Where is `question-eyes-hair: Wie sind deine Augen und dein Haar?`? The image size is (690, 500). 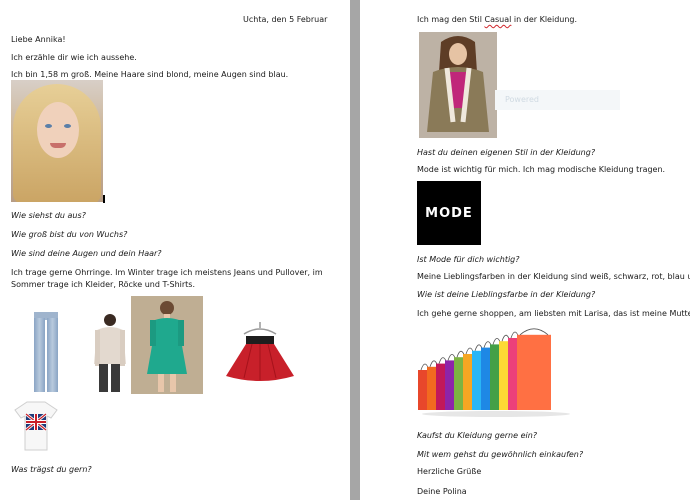 question-eyes-hair: Wie sind deine Augen und dein Haar? is located at coordinates (86, 253).